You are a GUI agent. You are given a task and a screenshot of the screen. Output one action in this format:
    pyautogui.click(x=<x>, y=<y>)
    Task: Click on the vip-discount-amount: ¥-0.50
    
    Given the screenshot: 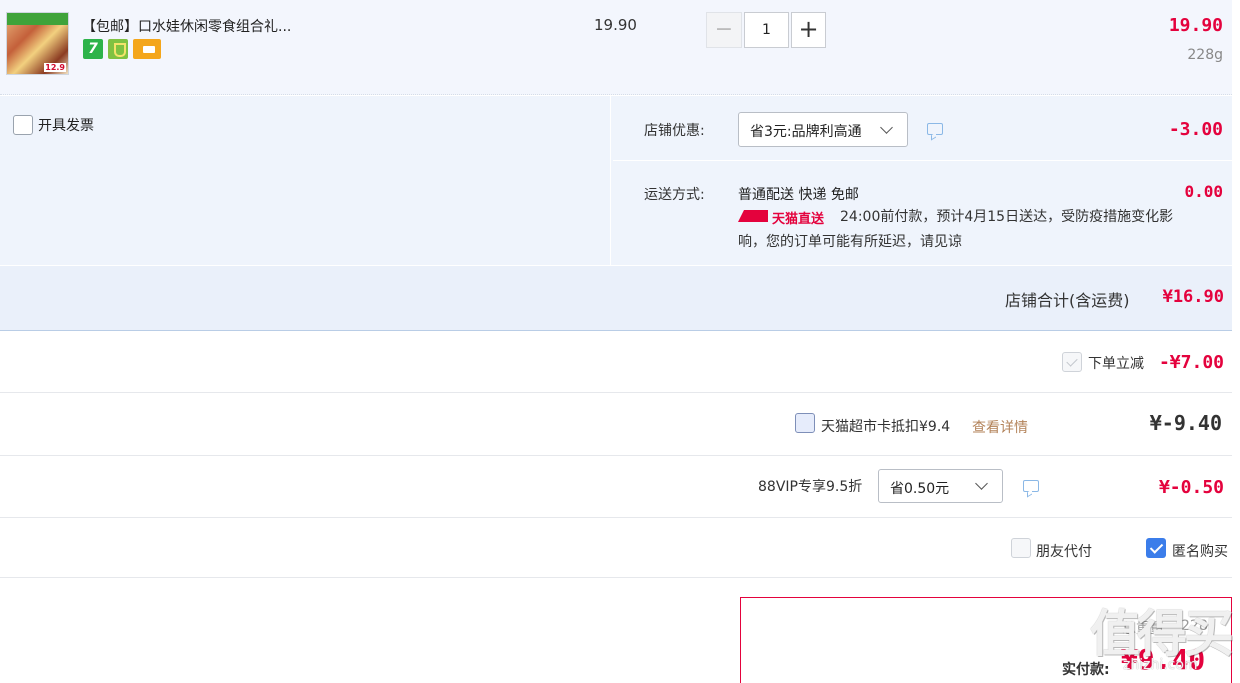 What is the action you would take?
    pyautogui.click(x=1191, y=487)
    